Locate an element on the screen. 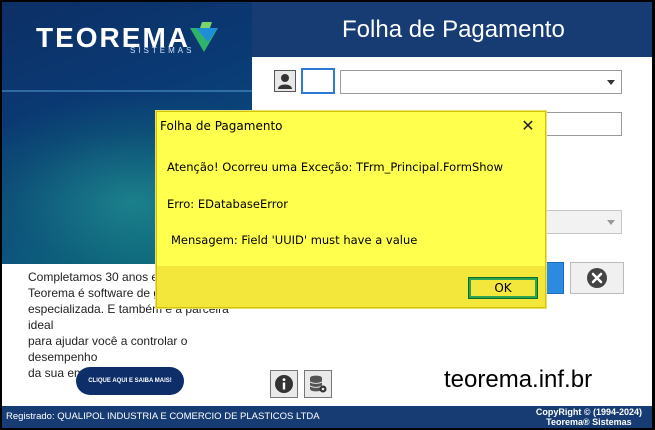 This screenshot has width=655, height=430. ok-button: OK is located at coordinates (503, 288).